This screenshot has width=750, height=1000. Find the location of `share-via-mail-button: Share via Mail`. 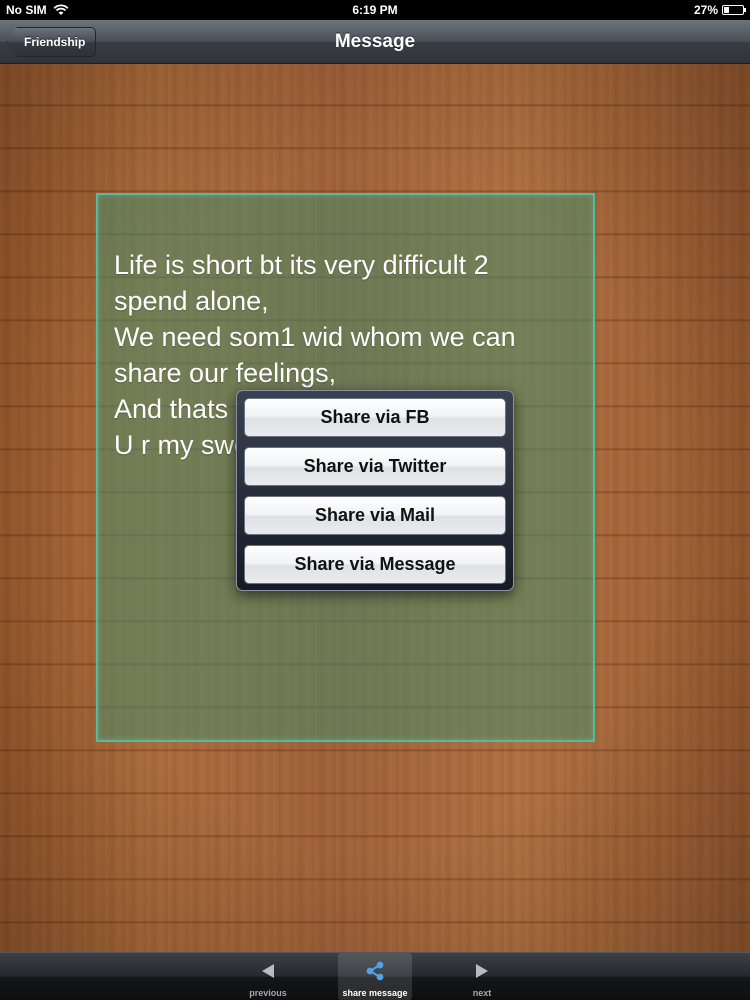

share-via-mail-button: Share via Mail is located at coordinates (375, 515).